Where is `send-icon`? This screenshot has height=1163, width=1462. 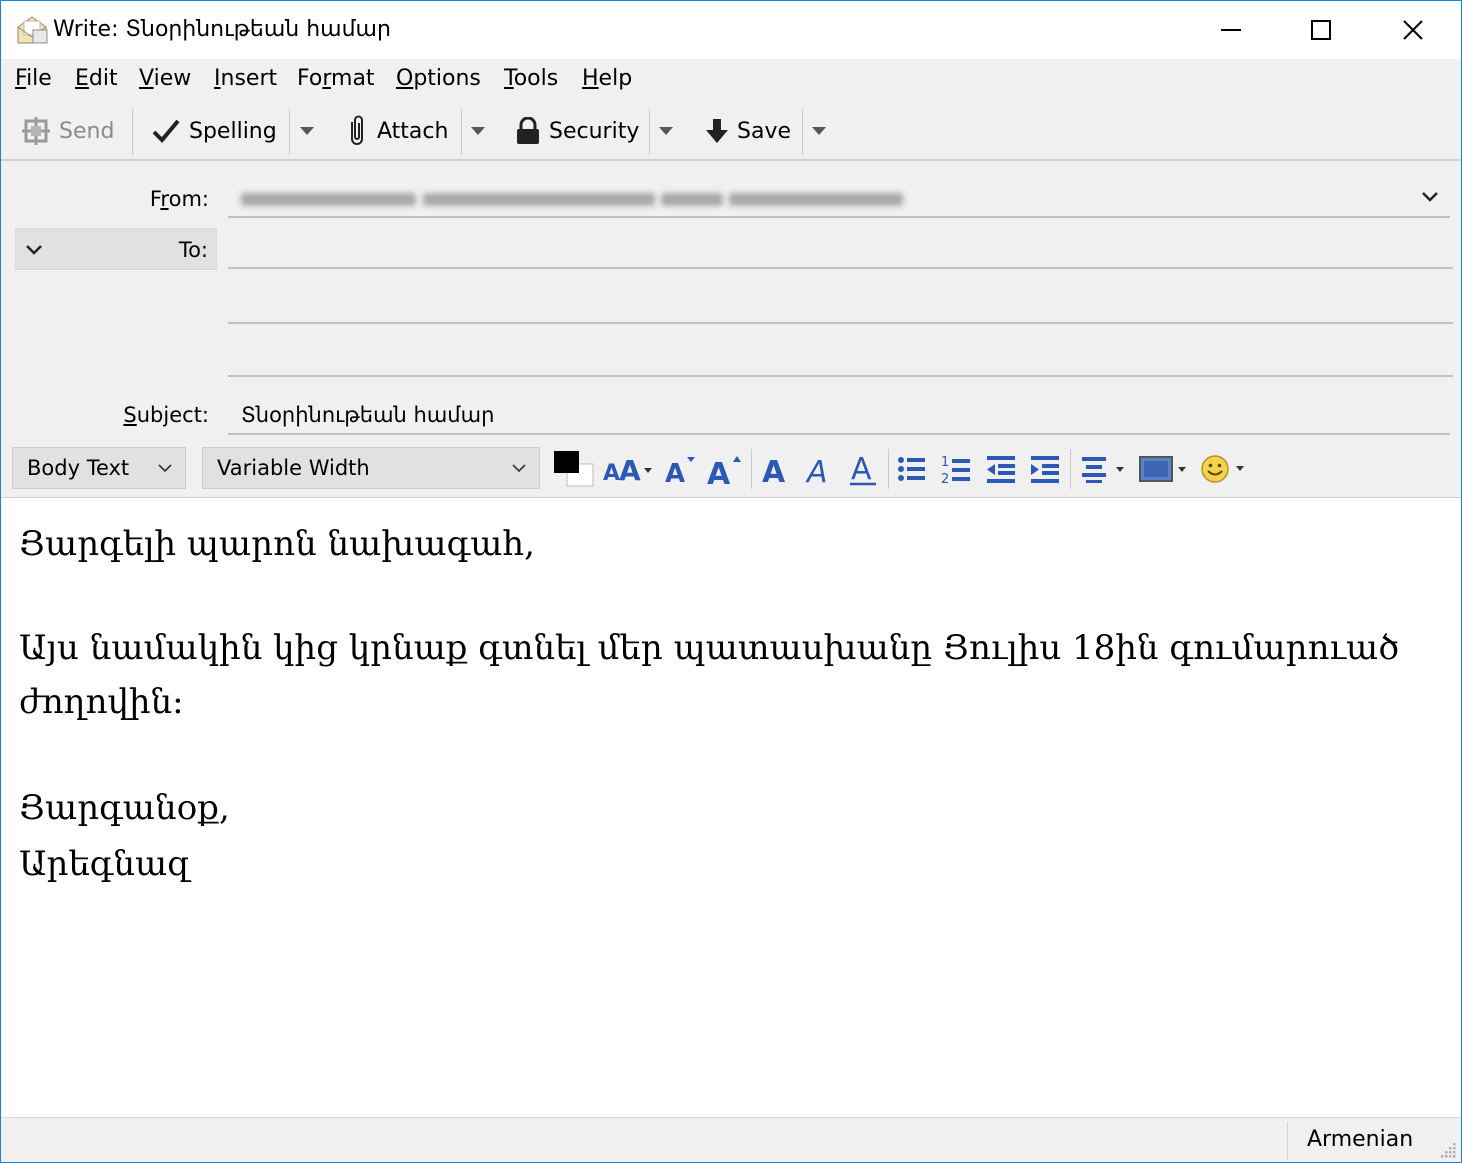
send-icon is located at coordinates (36, 131).